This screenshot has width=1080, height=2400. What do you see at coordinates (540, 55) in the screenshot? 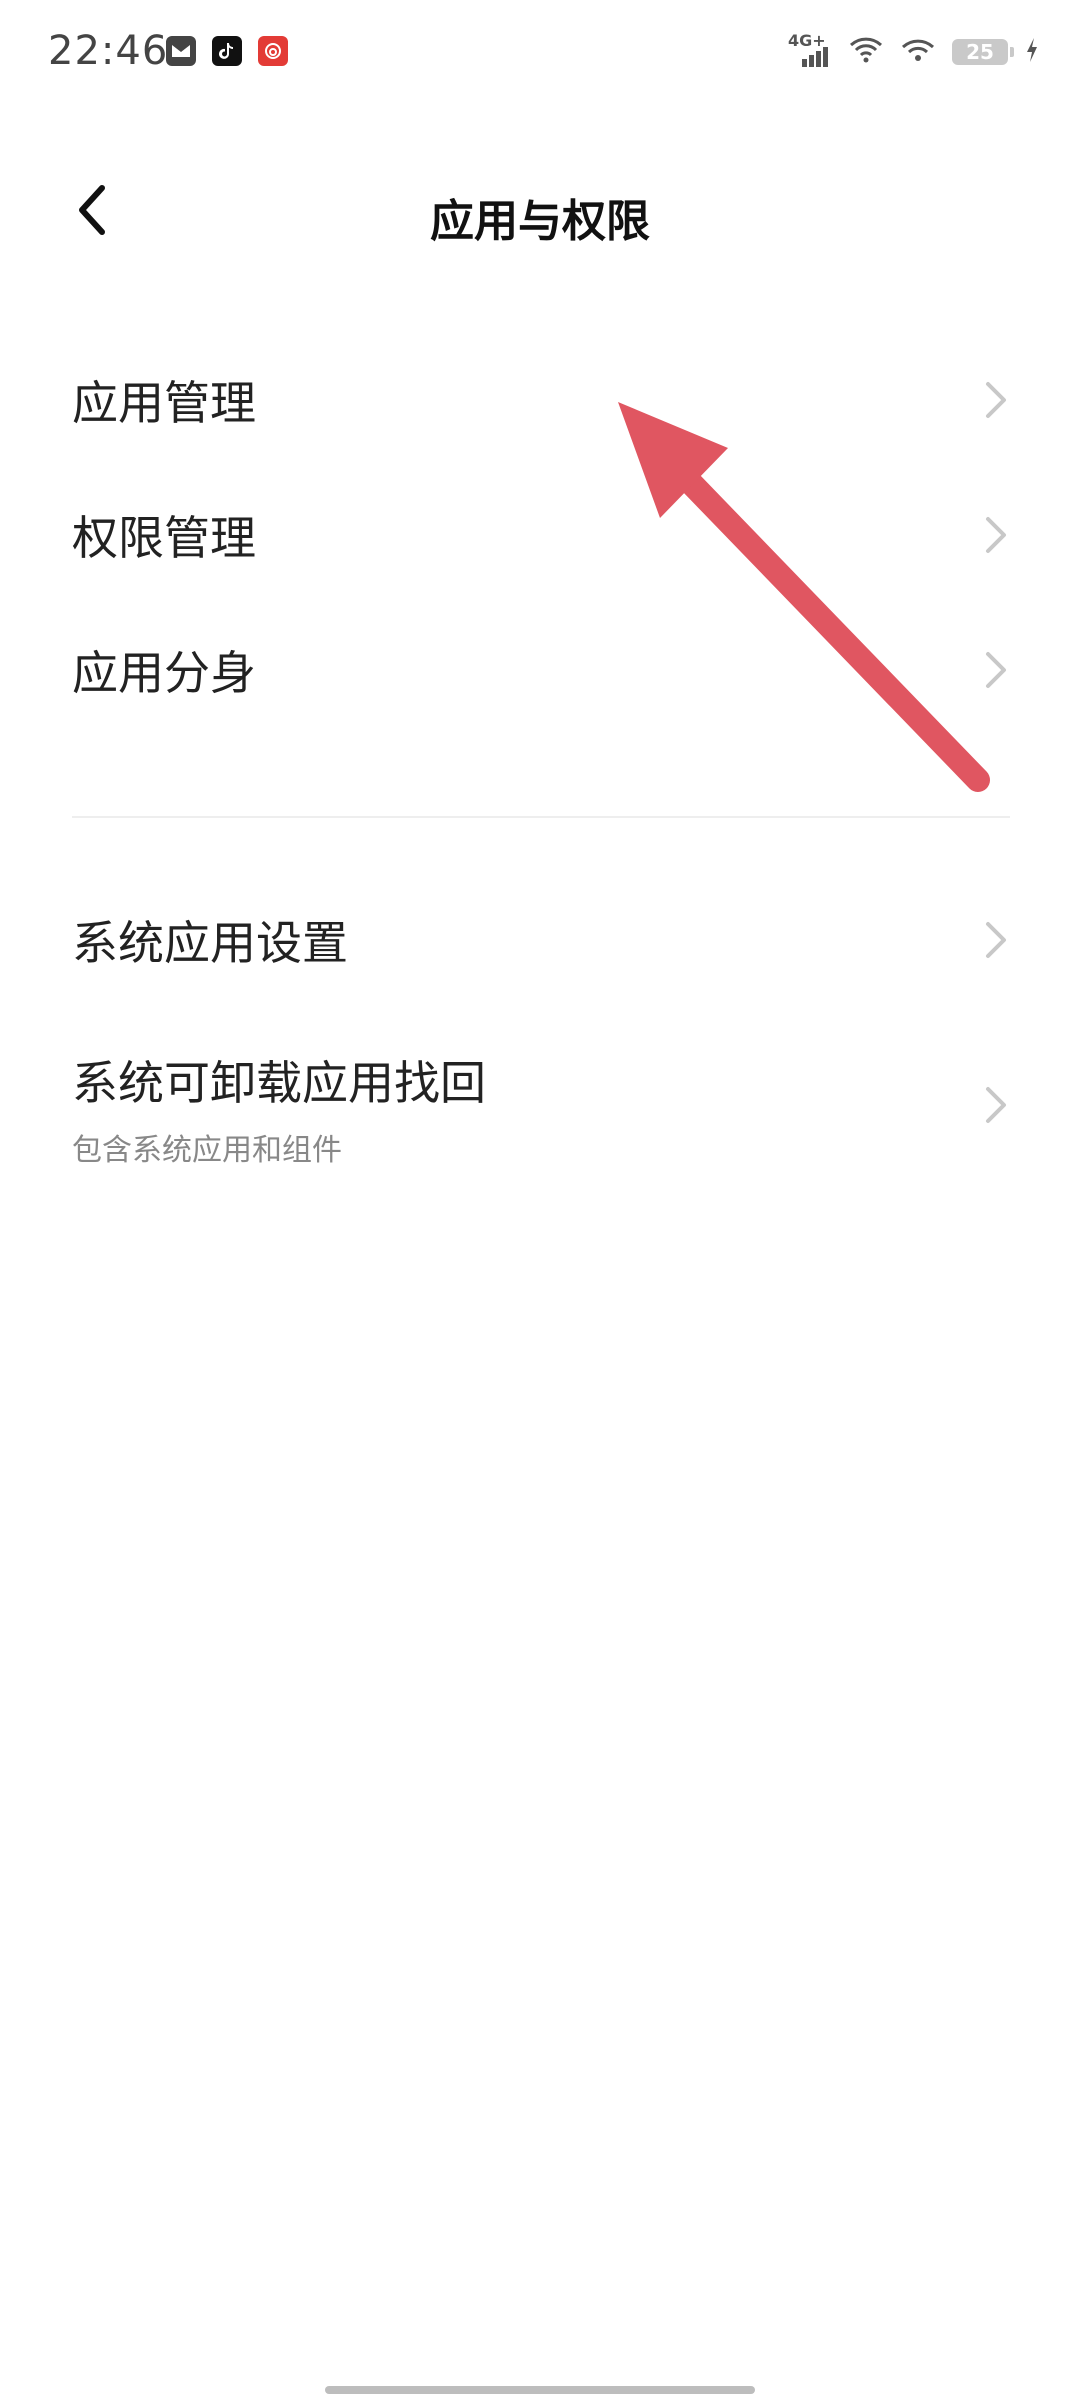
I see `status-bar: 22:46 4G+ 25` at bounding box center [540, 55].